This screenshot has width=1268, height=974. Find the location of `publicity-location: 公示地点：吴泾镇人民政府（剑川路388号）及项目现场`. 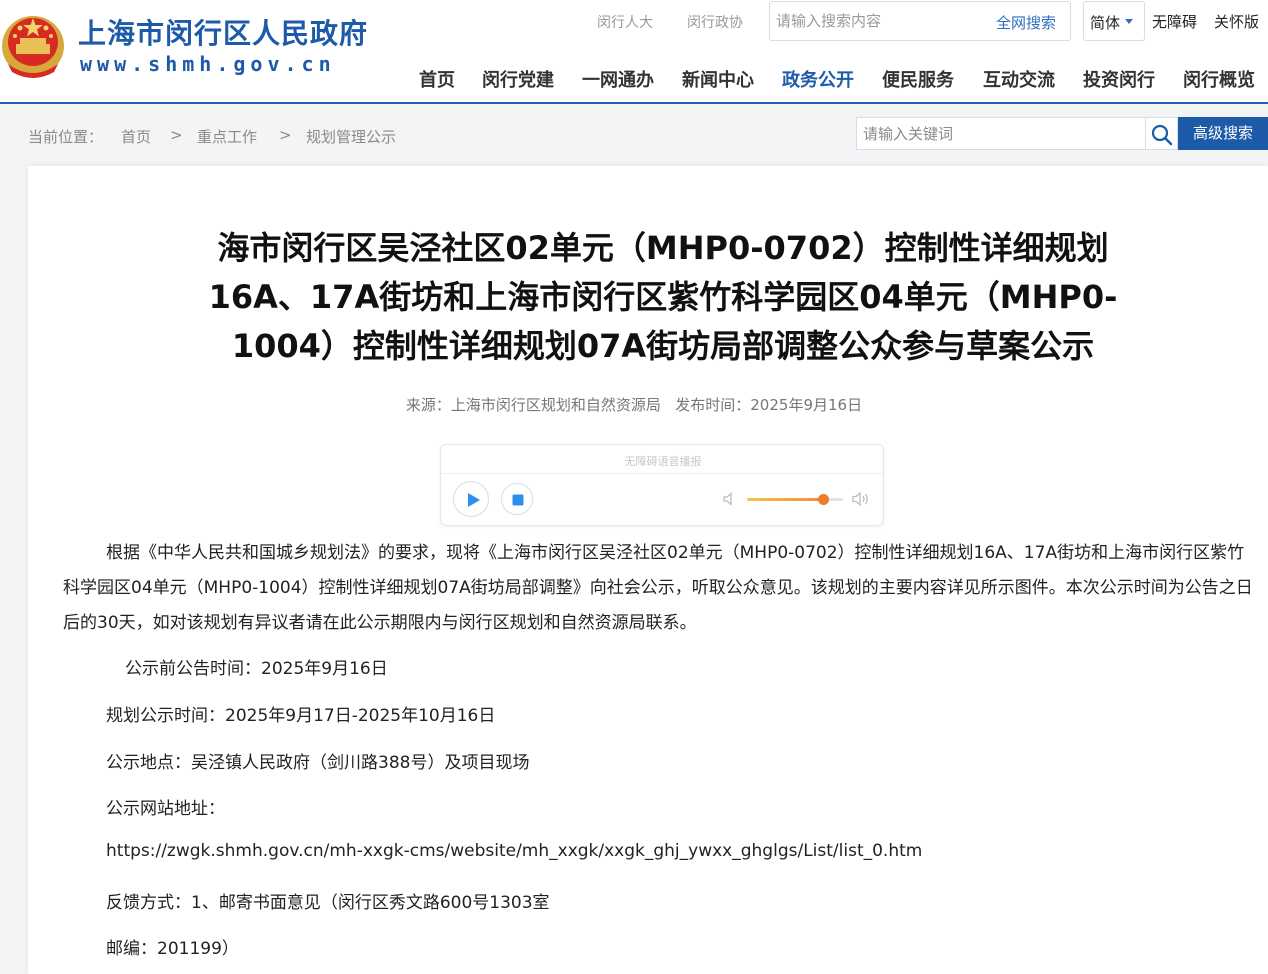

publicity-location: 公示地点：吴泾镇人民政府（剑川路388号）及项目现场 is located at coordinates (318, 763).